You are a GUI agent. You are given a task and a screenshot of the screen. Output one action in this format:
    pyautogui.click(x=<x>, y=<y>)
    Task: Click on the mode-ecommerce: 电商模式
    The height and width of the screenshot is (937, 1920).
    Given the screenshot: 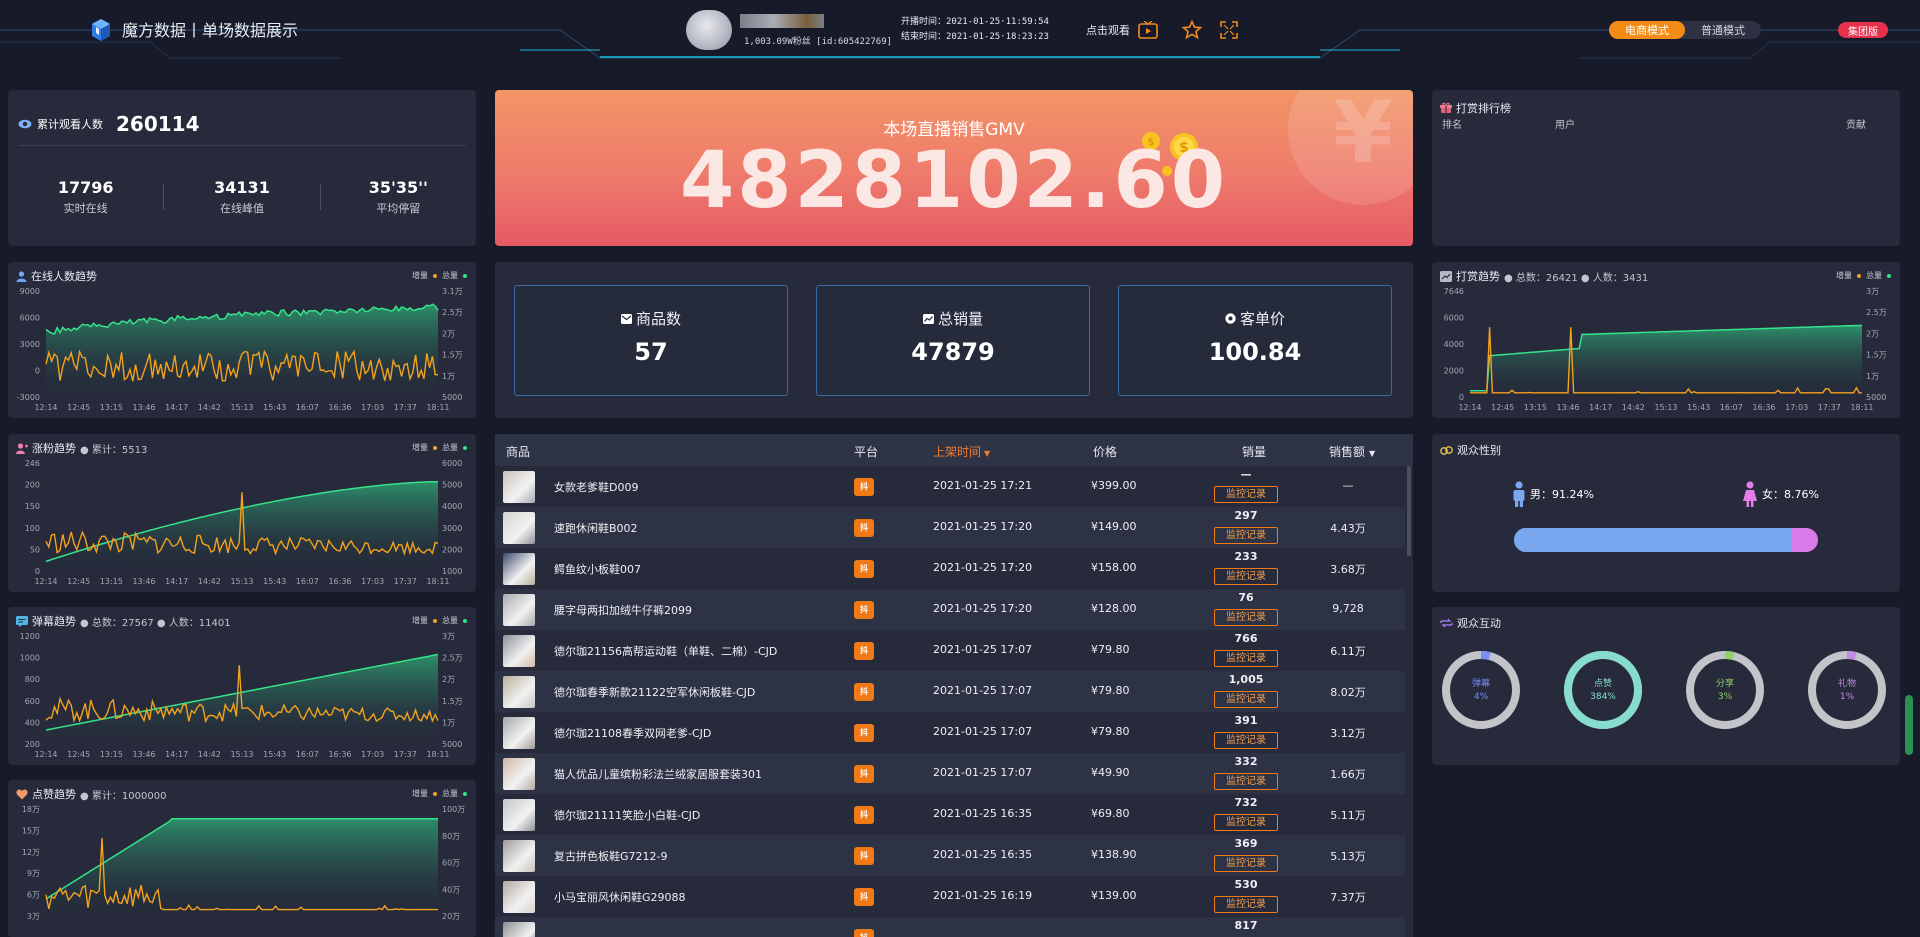 What is the action you would take?
    pyautogui.click(x=1647, y=30)
    